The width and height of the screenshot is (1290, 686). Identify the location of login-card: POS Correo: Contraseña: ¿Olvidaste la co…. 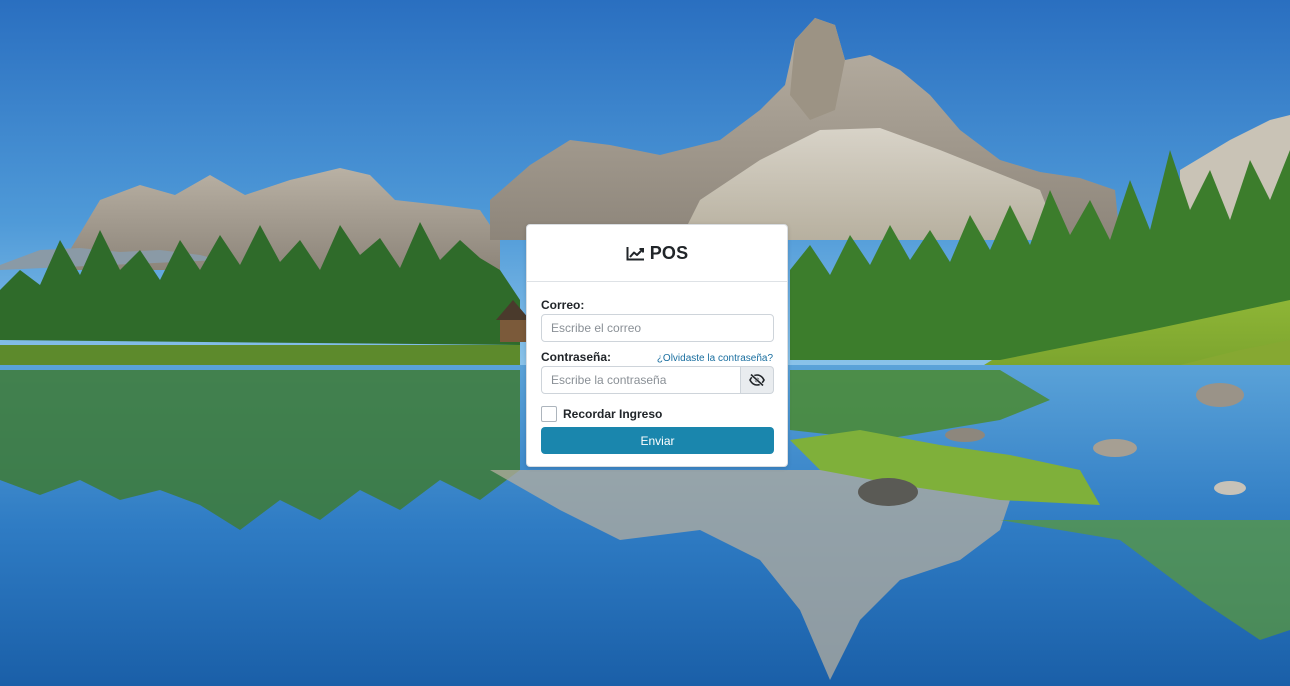
(657, 345).